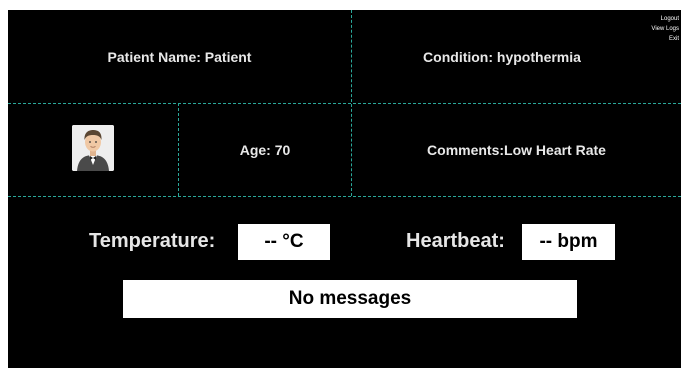 This screenshot has height=376, width=681. I want to click on view-logs-link: View Logs, so click(659, 29).